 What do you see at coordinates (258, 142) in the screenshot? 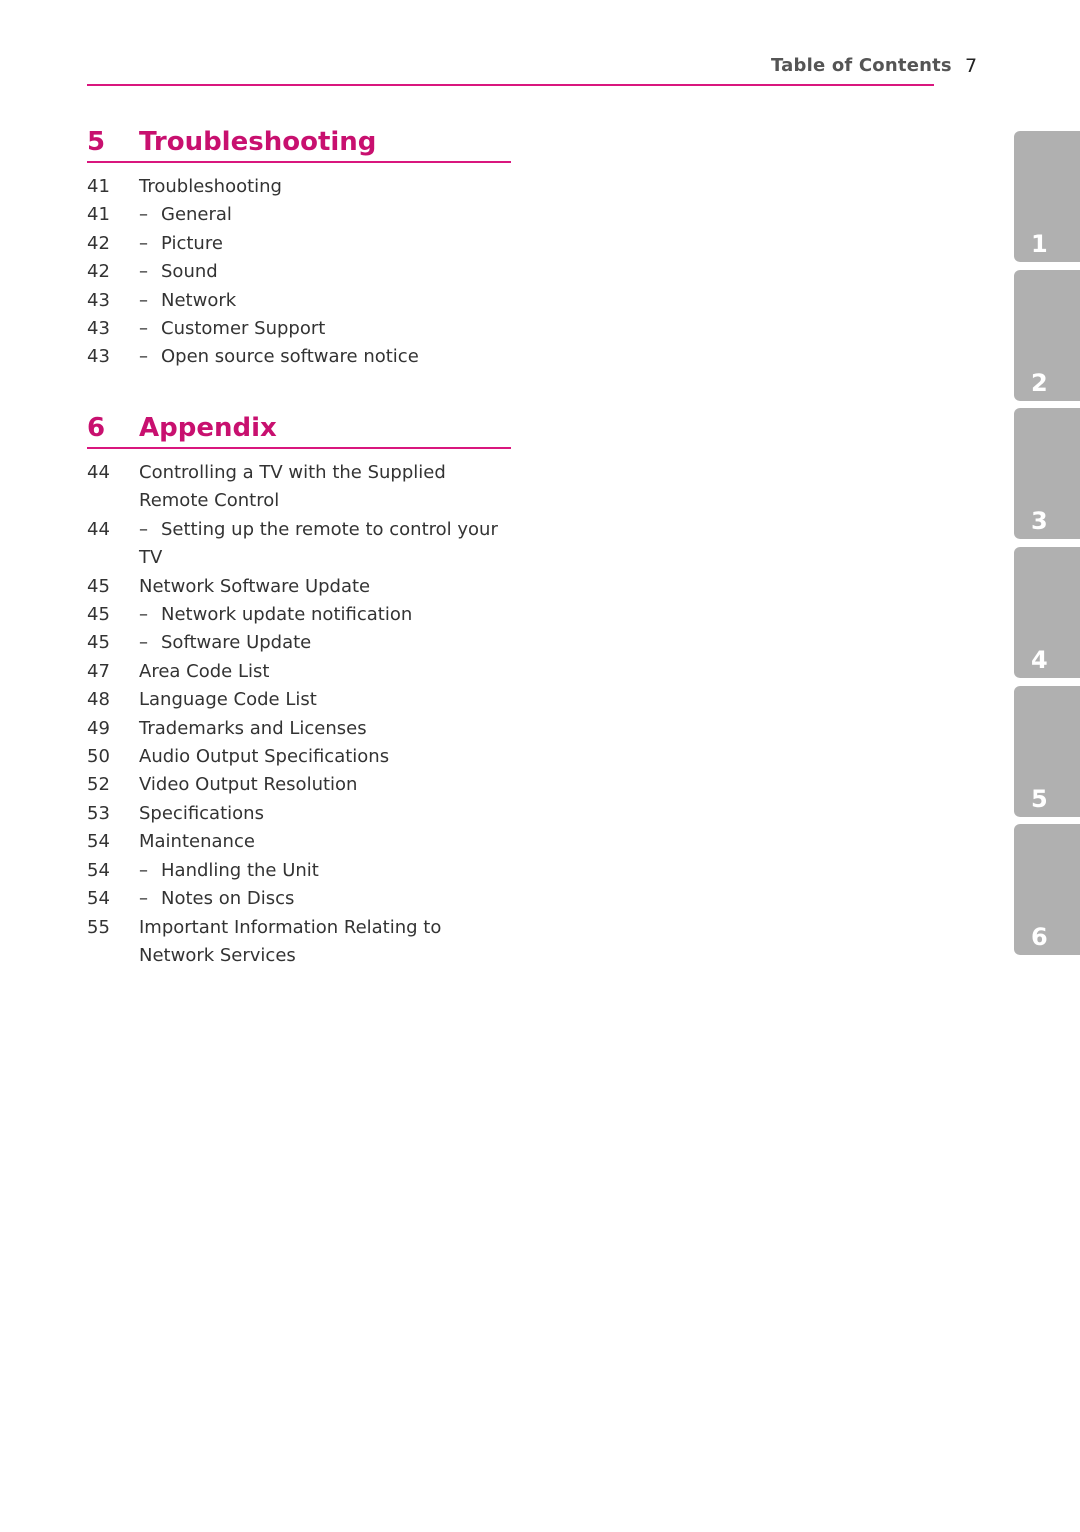
I see `section-title: Troubleshooting` at bounding box center [258, 142].